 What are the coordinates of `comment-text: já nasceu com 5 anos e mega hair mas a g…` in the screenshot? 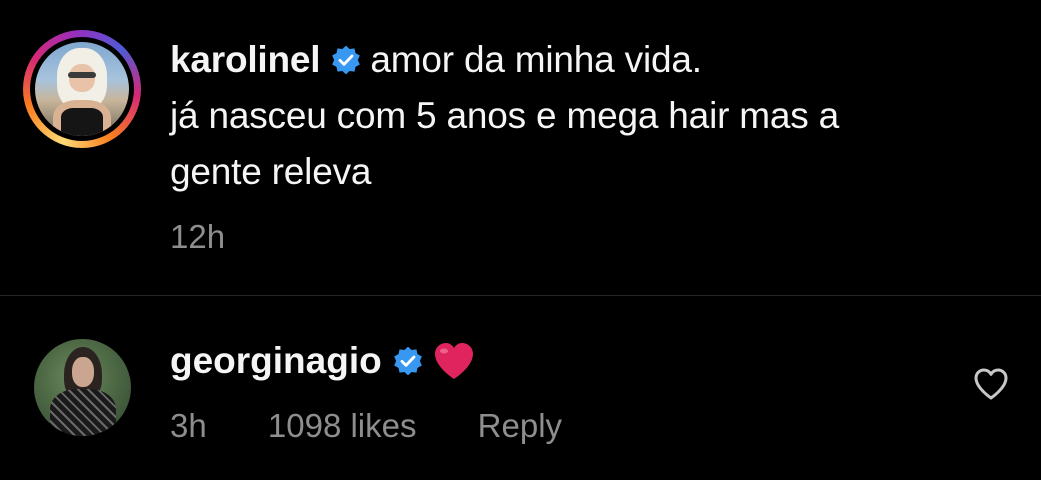 It's located at (505, 143).